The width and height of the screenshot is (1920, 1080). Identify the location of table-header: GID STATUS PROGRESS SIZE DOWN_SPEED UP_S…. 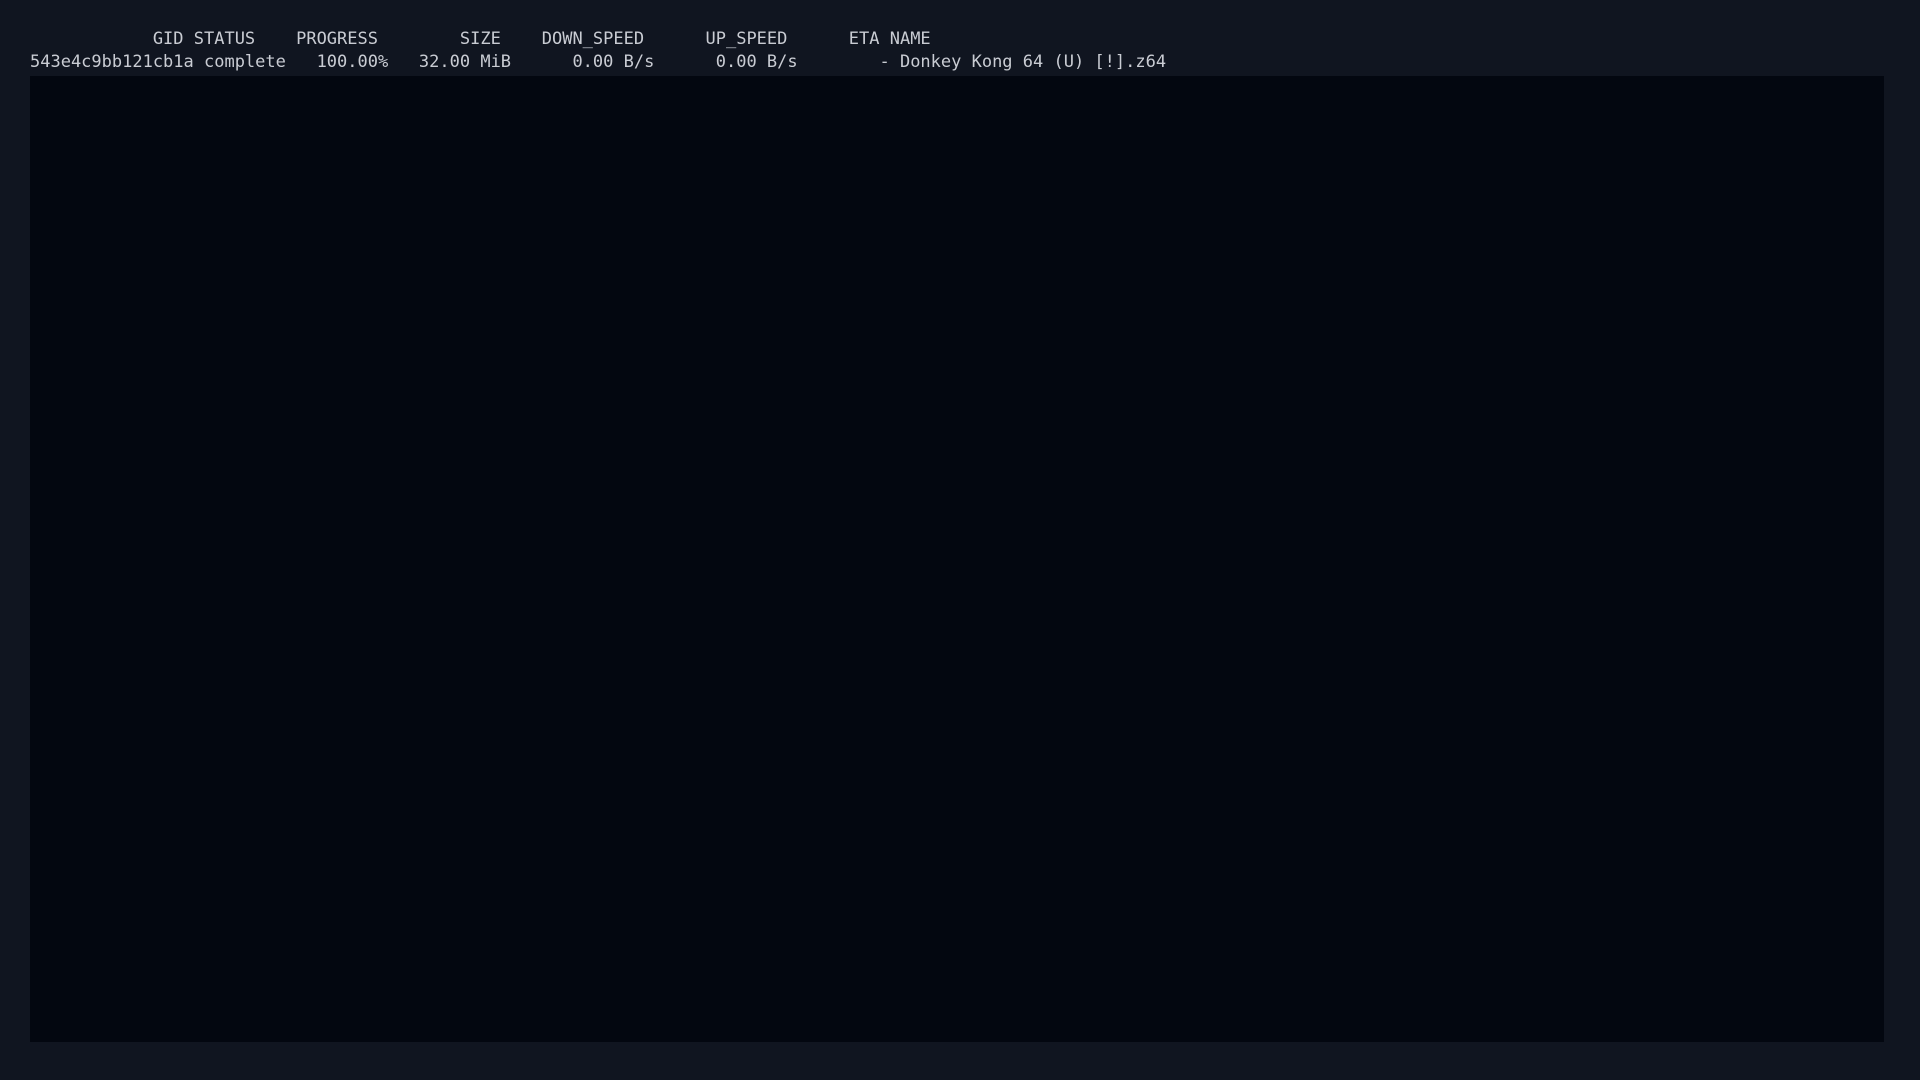
(480, 39).